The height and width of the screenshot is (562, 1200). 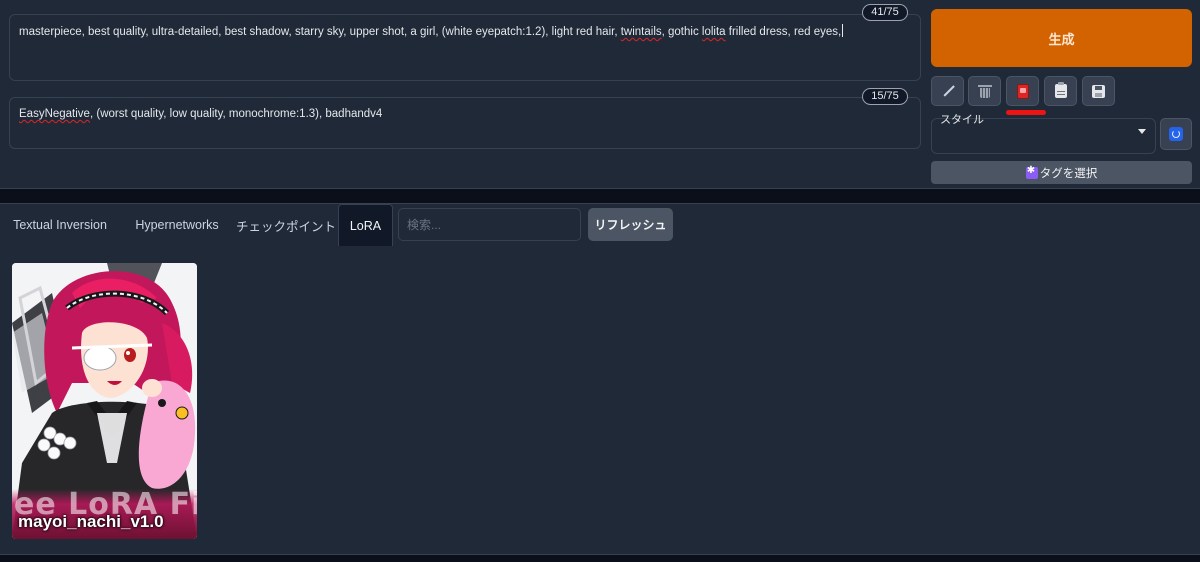 I want to click on trash-icon, so click(x=984, y=91).